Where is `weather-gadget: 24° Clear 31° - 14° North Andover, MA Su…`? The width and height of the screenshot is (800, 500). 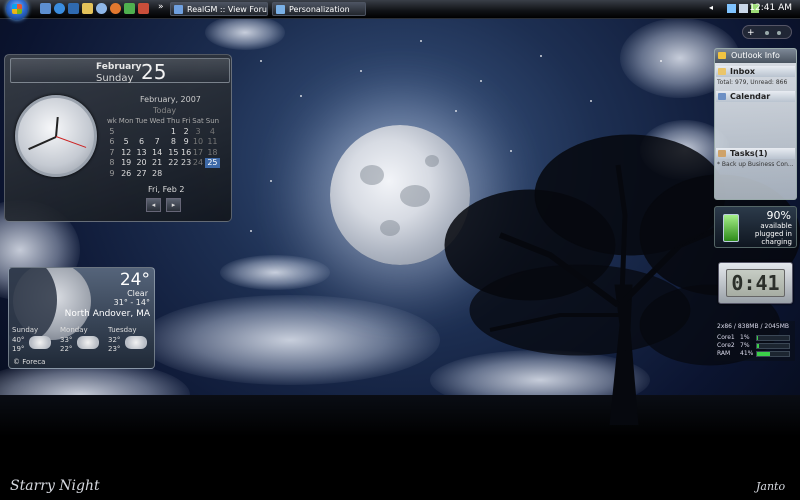
weather-gadget: 24° Clear 31° - 14° North Andover, MA Su… is located at coordinates (81, 318).